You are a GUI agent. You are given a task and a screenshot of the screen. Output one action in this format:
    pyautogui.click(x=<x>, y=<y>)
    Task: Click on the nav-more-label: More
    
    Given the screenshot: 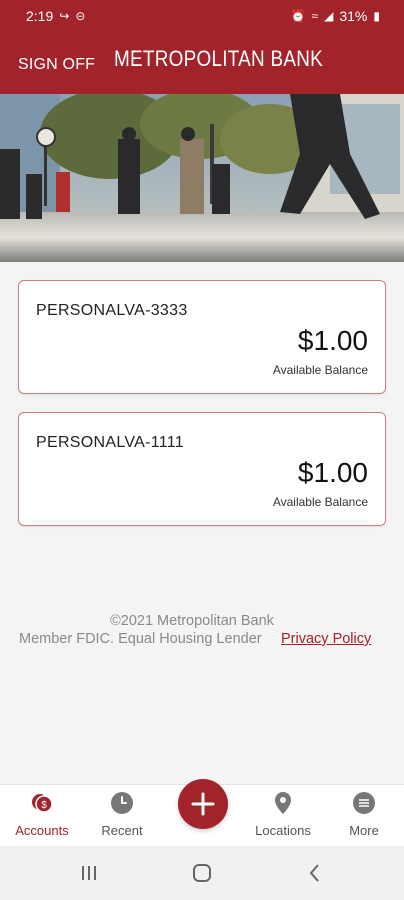 What is the action you would take?
    pyautogui.click(x=364, y=830)
    